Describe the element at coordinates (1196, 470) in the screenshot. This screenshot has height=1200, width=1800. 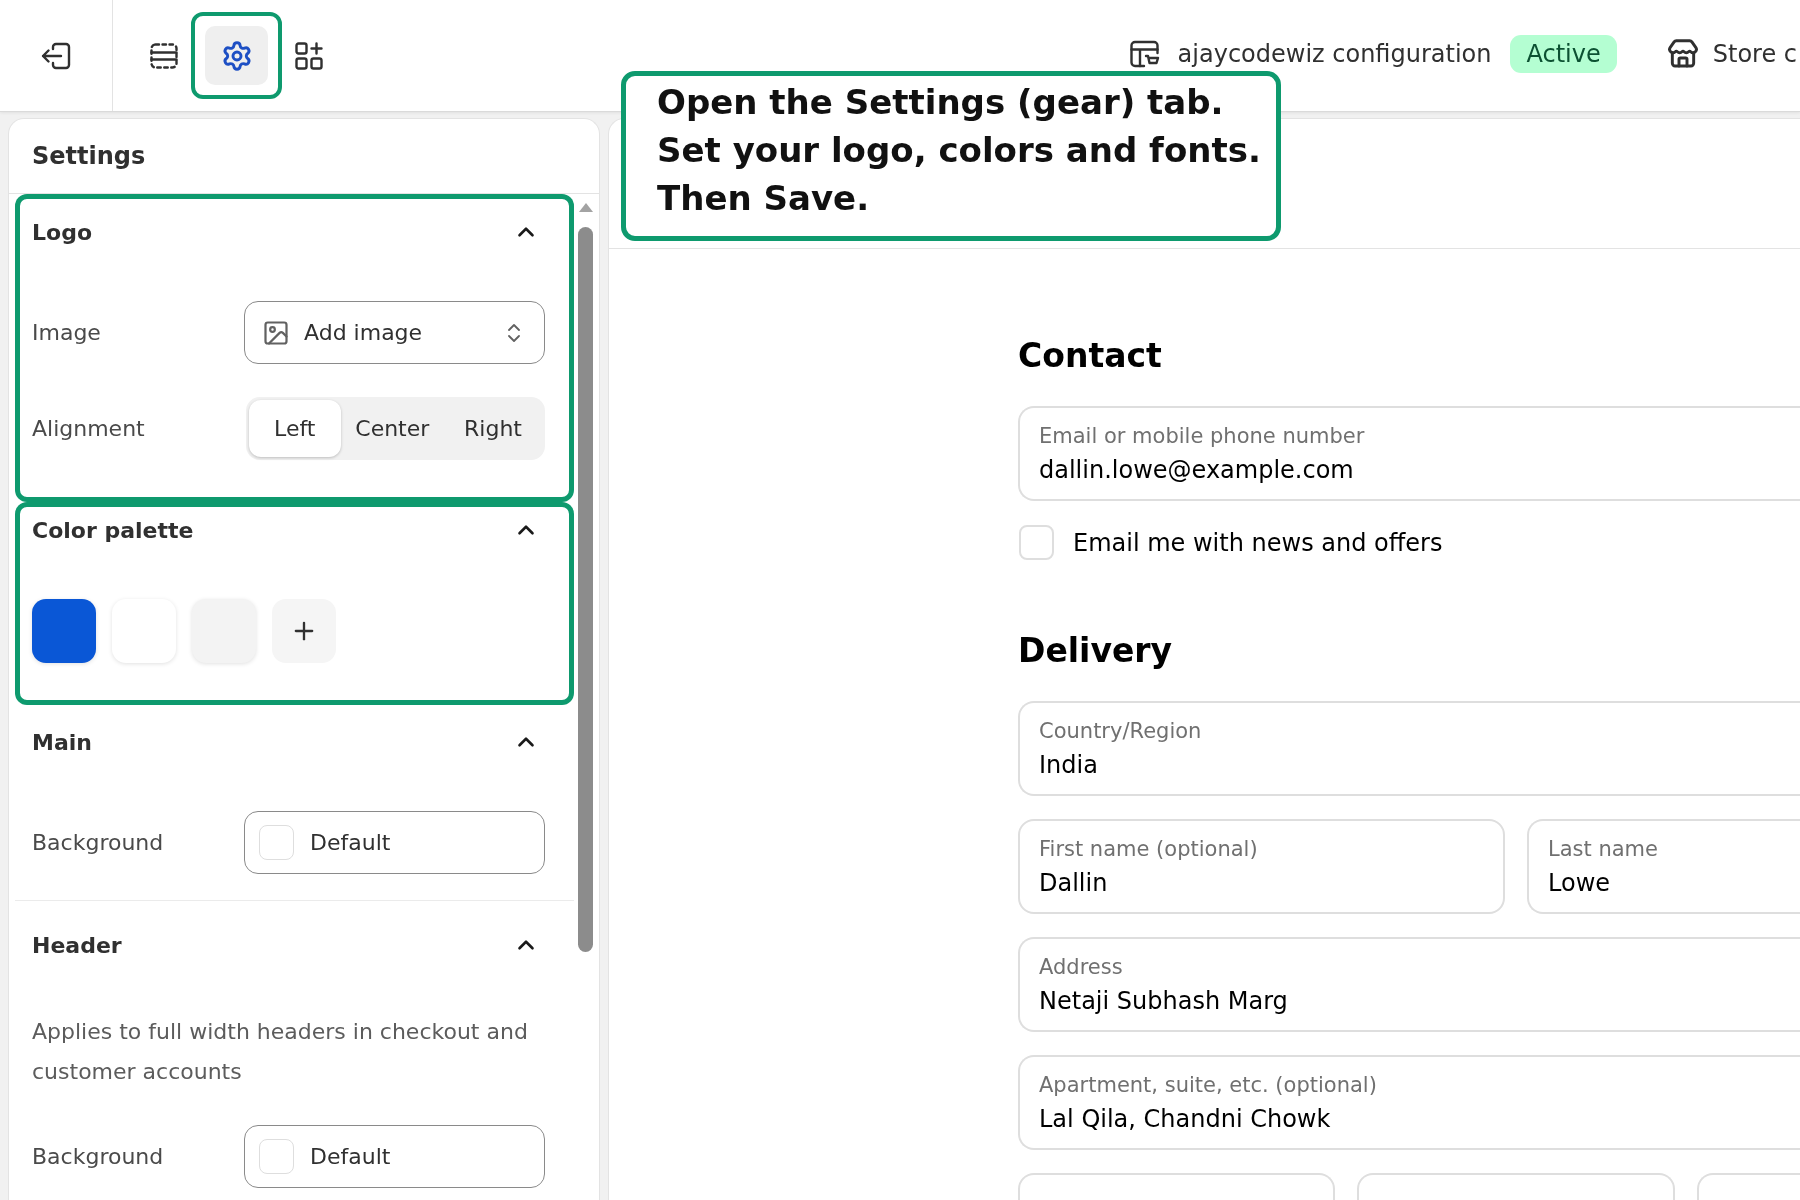
I see `field-value: dallin.lowe@example.com` at that location.